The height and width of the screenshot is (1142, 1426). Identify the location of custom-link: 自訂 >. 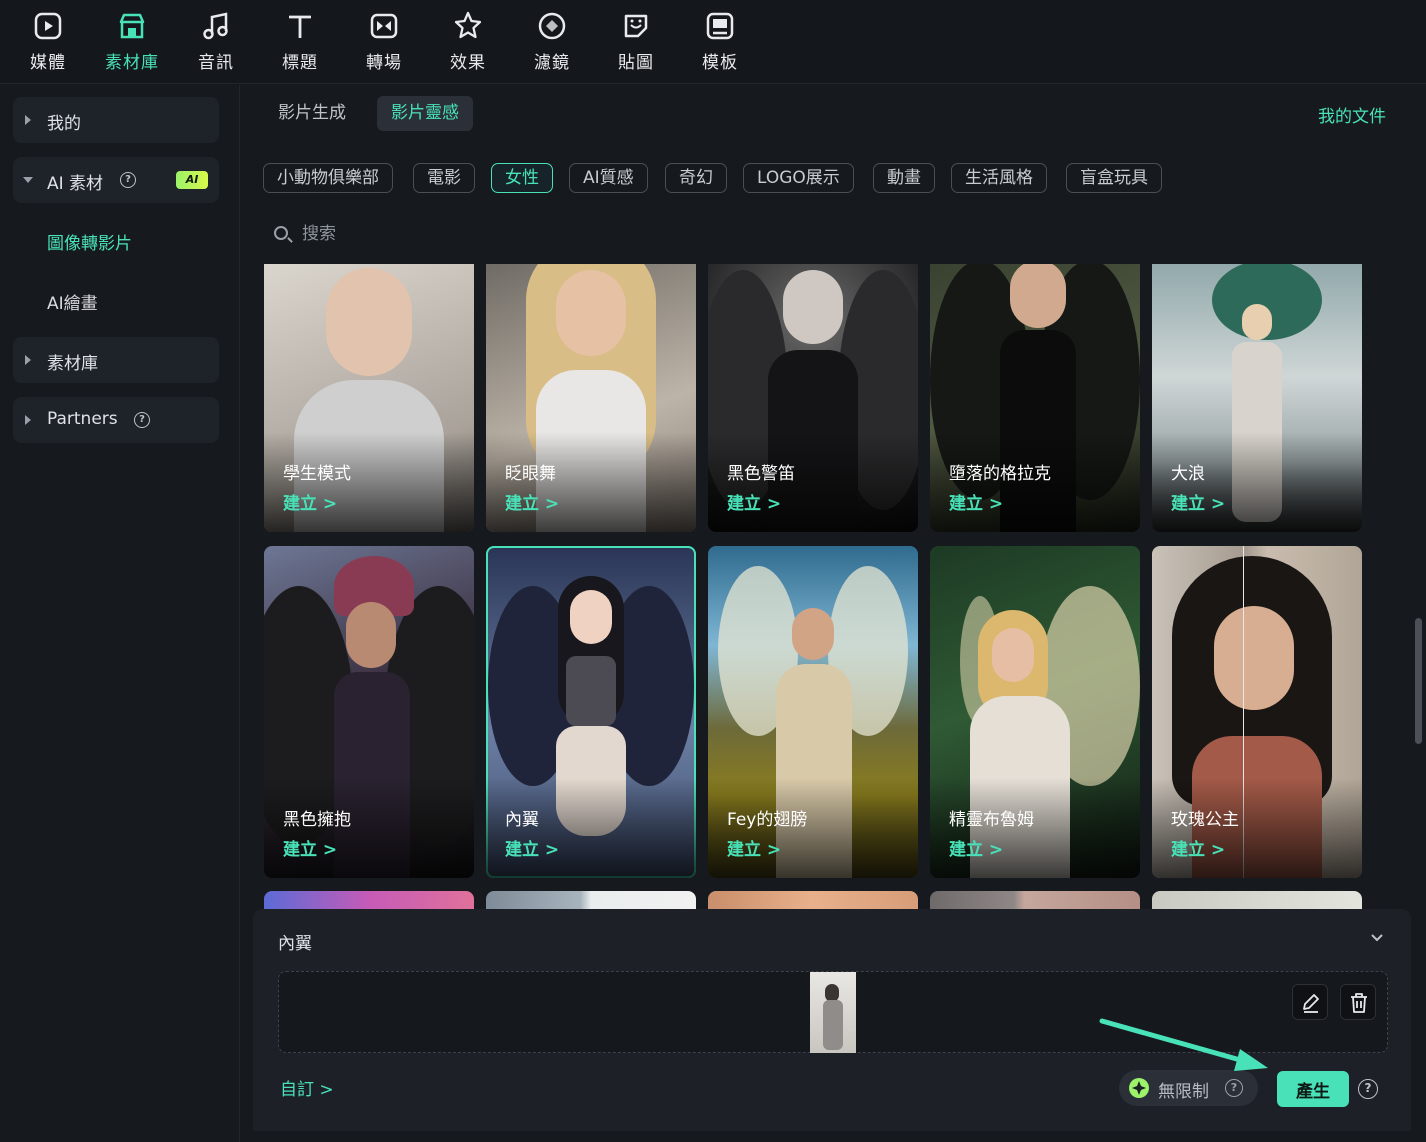
(307, 1087).